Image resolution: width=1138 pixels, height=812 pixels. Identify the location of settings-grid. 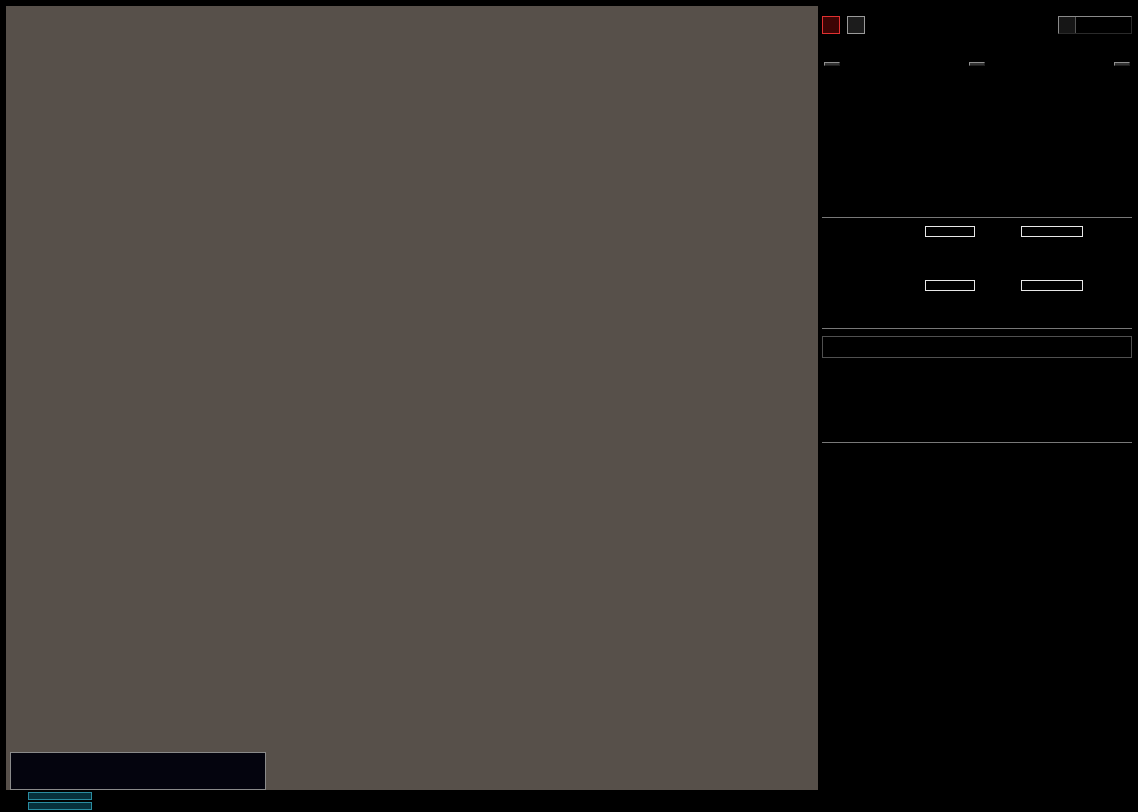
(977, 381).